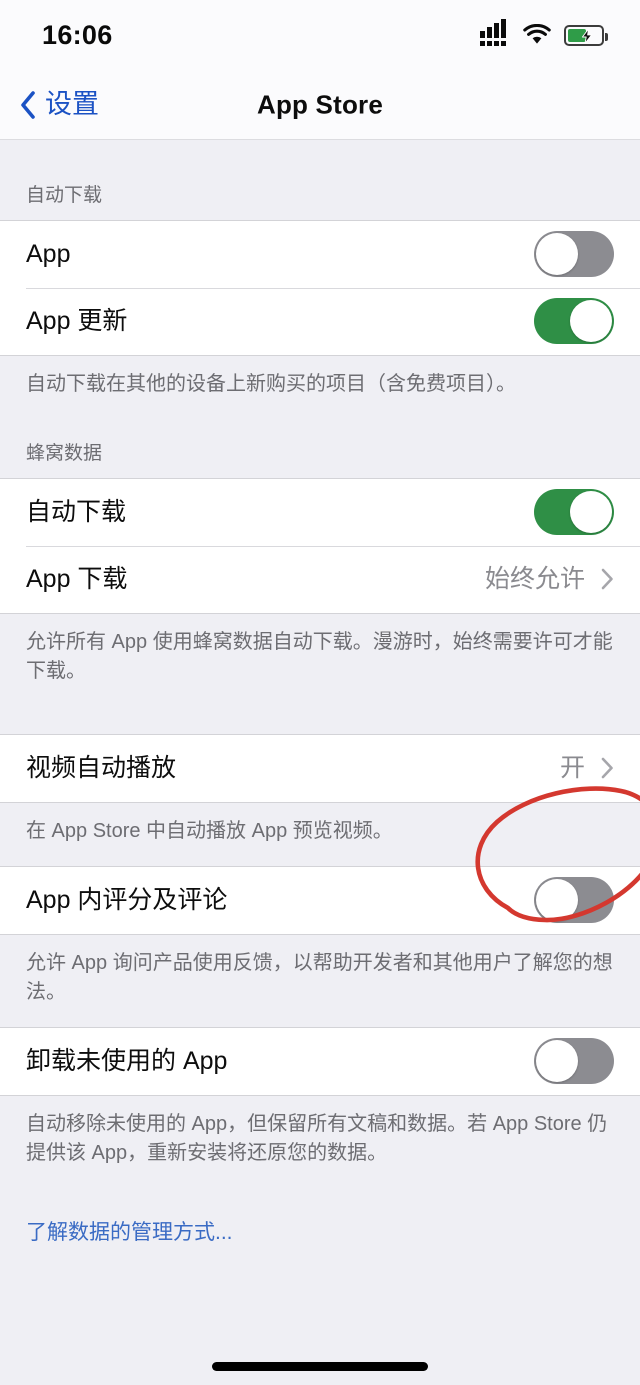 Image resolution: width=640 pixels, height=1385 pixels. Describe the element at coordinates (320, 254) in the screenshot. I see `row-app: App` at that location.